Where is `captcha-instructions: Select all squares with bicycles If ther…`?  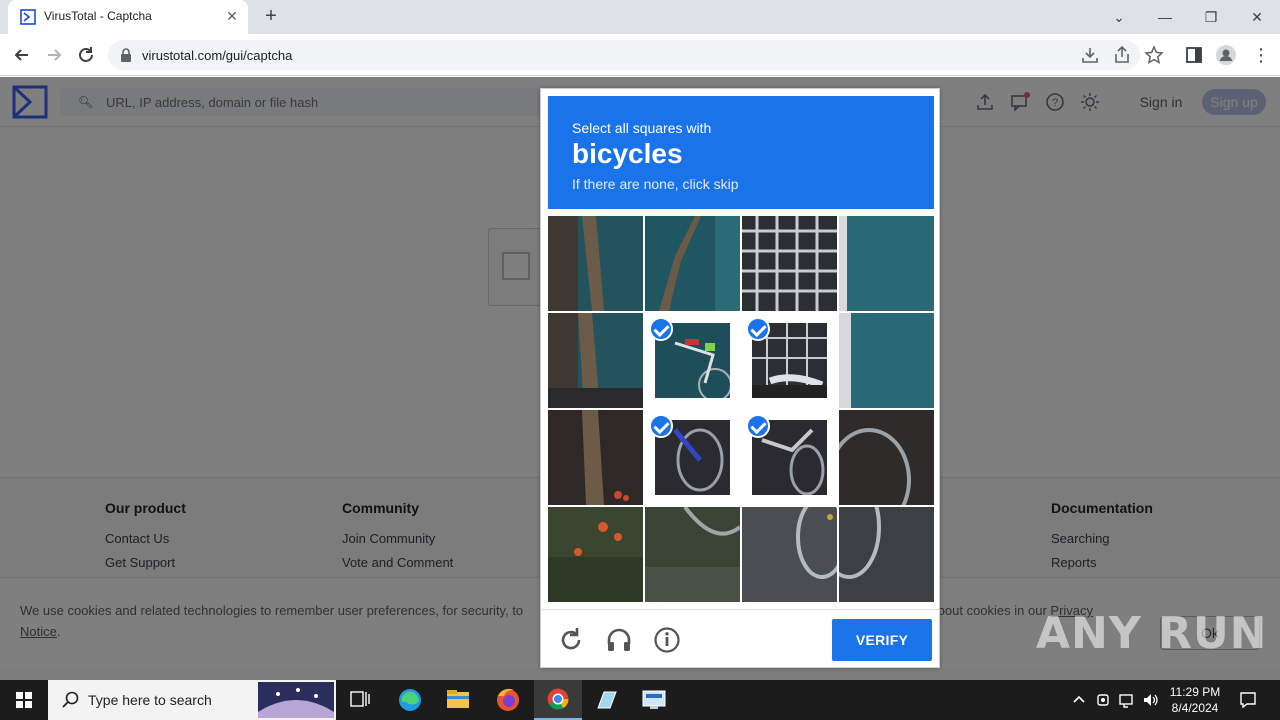
captcha-instructions: Select all squares with bicycles If ther… is located at coordinates (741, 152).